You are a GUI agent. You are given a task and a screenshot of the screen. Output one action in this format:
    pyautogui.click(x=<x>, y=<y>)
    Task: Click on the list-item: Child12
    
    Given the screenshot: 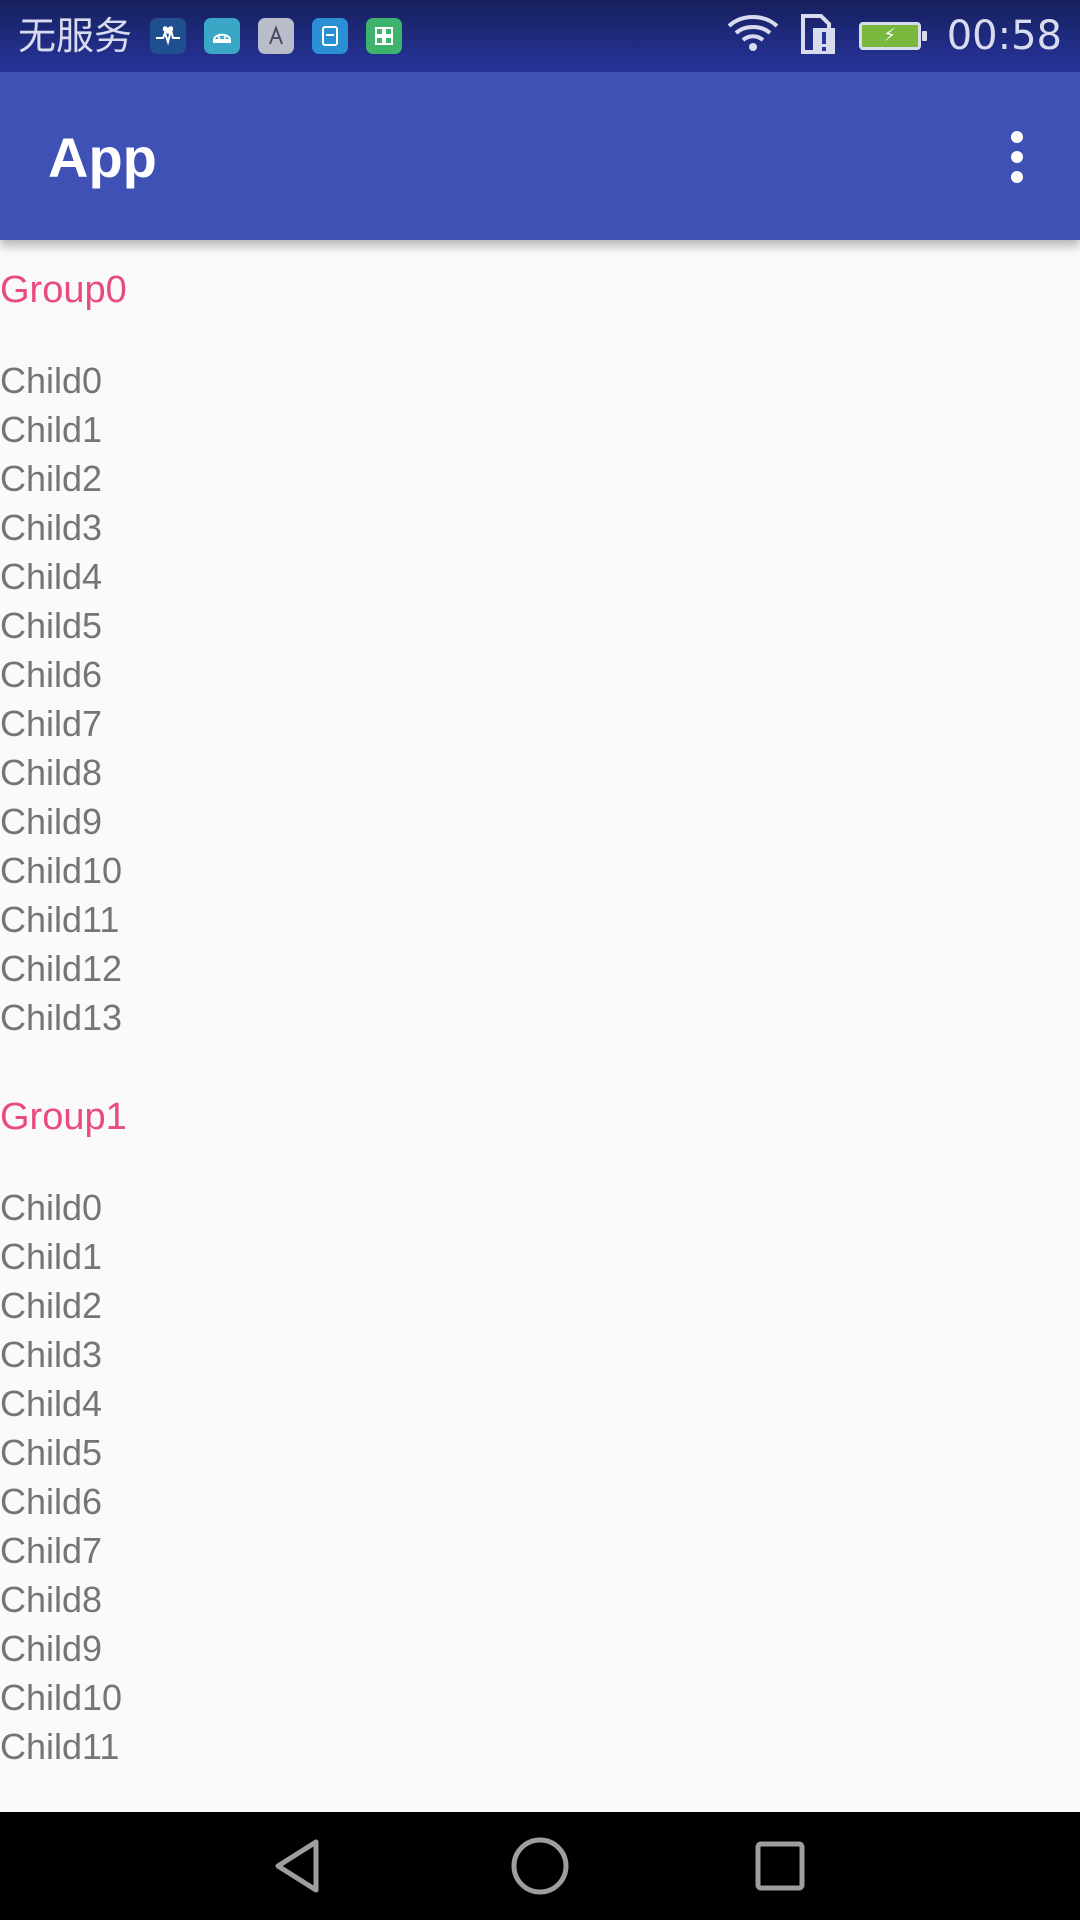 What is the action you would take?
    pyautogui.click(x=540, y=968)
    